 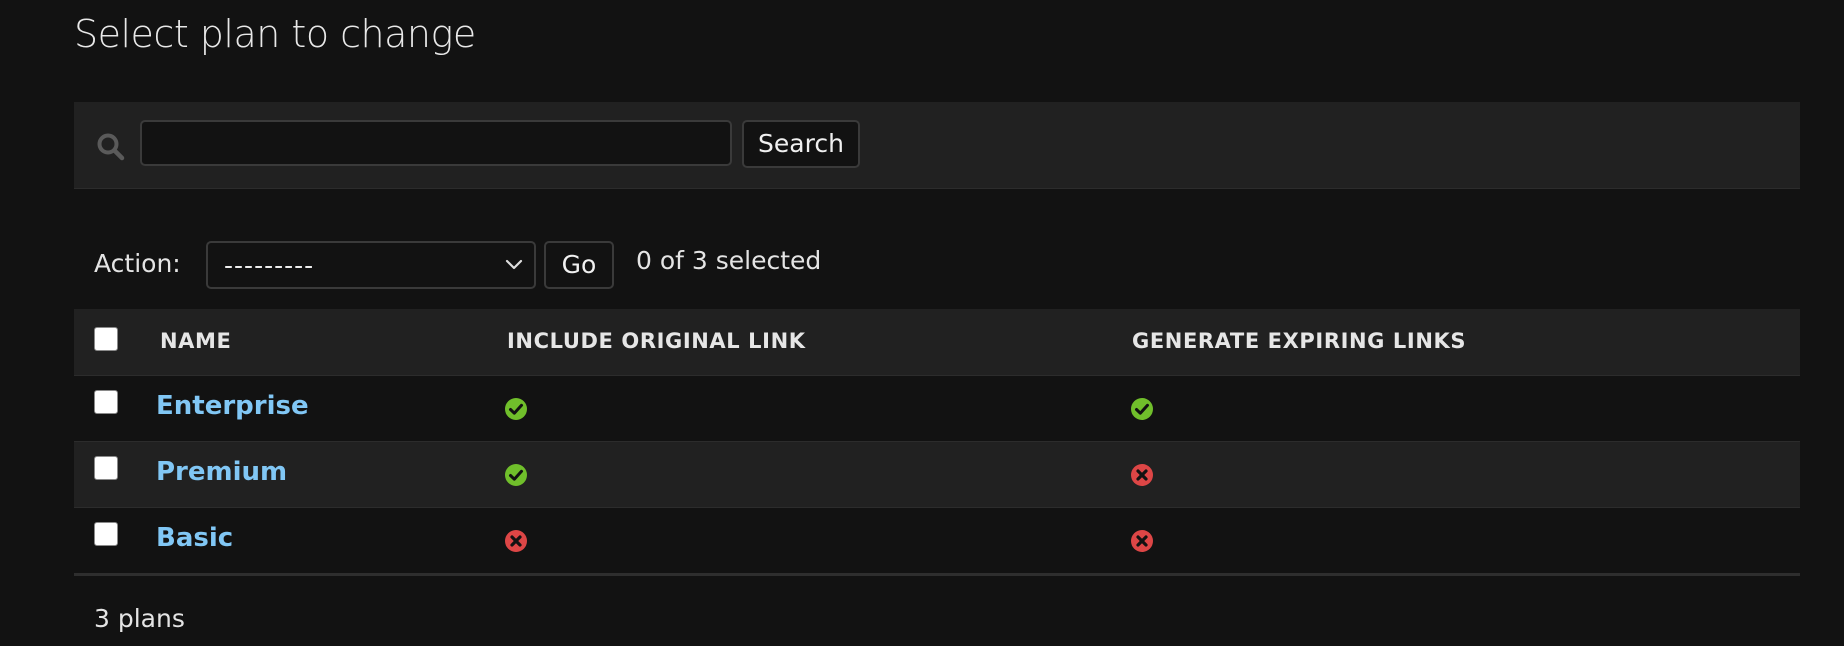 What do you see at coordinates (221, 472) in the screenshot?
I see `plan-link-premium: Premium` at bounding box center [221, 472].